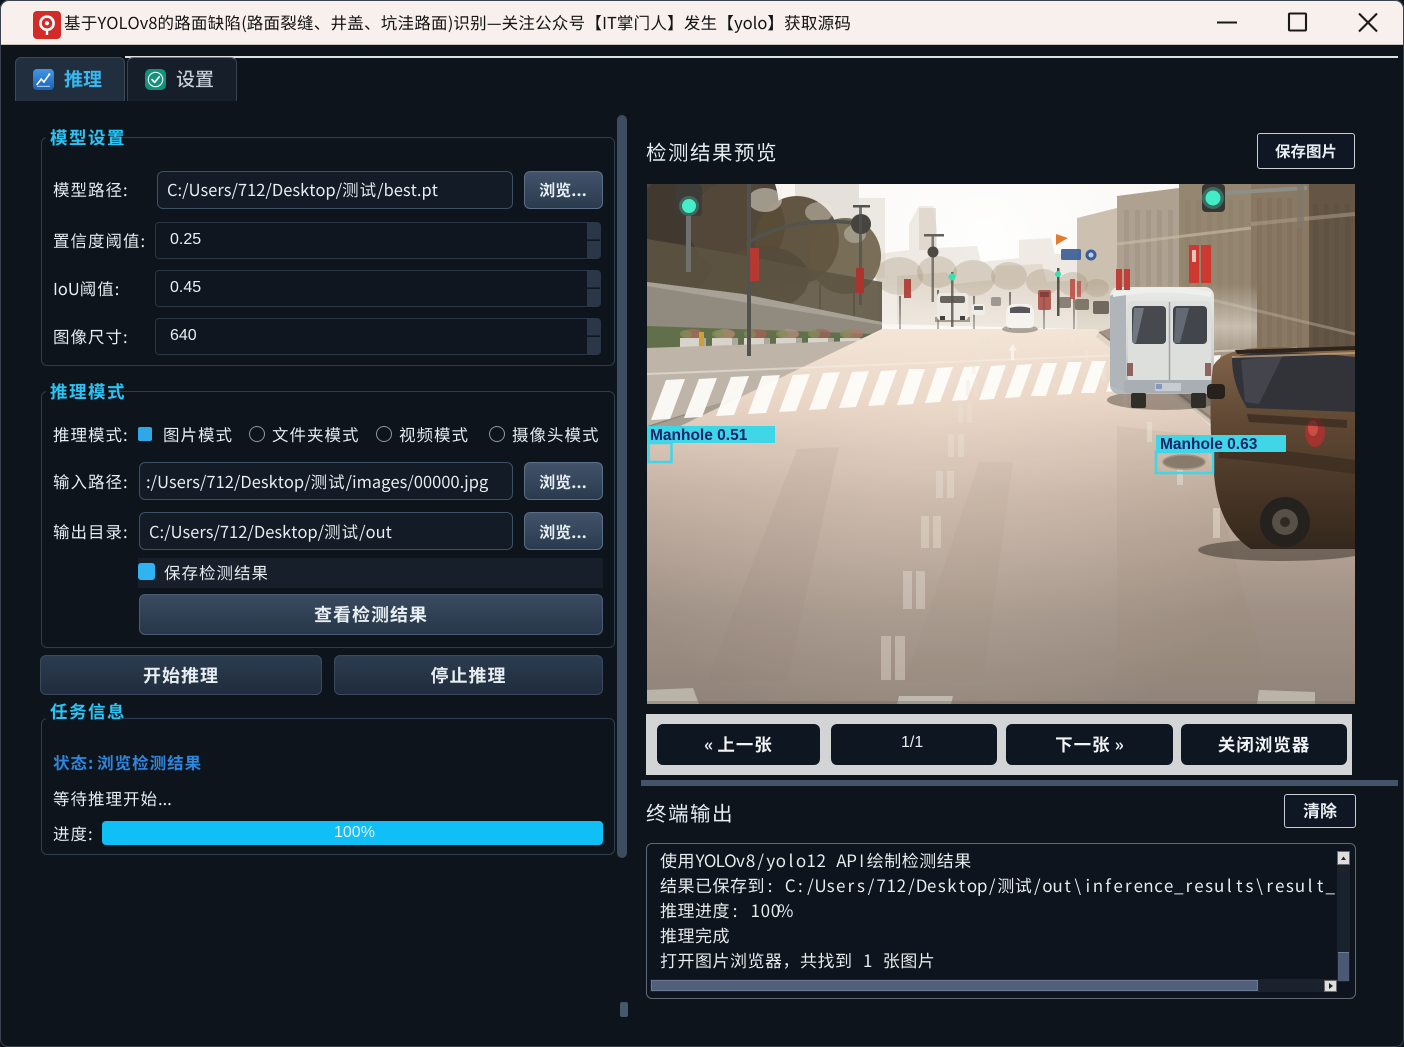 The width and height of the screenshot is (1404, 1047). I want to click on svg-text: Manhole 0.51, so click(699, 435).